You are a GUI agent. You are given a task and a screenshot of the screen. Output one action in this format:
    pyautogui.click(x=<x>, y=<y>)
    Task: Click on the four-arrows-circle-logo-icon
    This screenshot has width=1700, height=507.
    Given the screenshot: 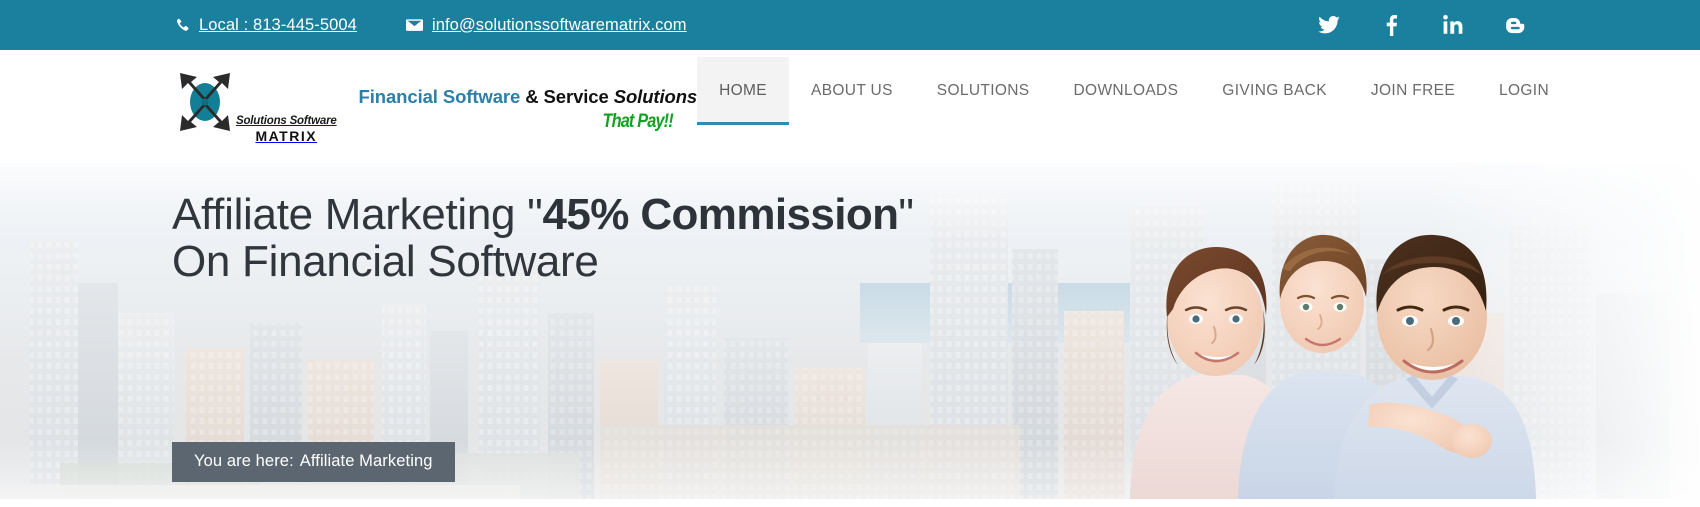 What is the action you would take?
    pyautogui.click(x=205, y=108)
    